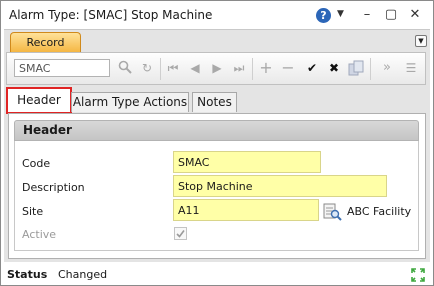 The width and height of the screenshot is (434, 286). I want to click on status-value: Changed, so click(83, 274).